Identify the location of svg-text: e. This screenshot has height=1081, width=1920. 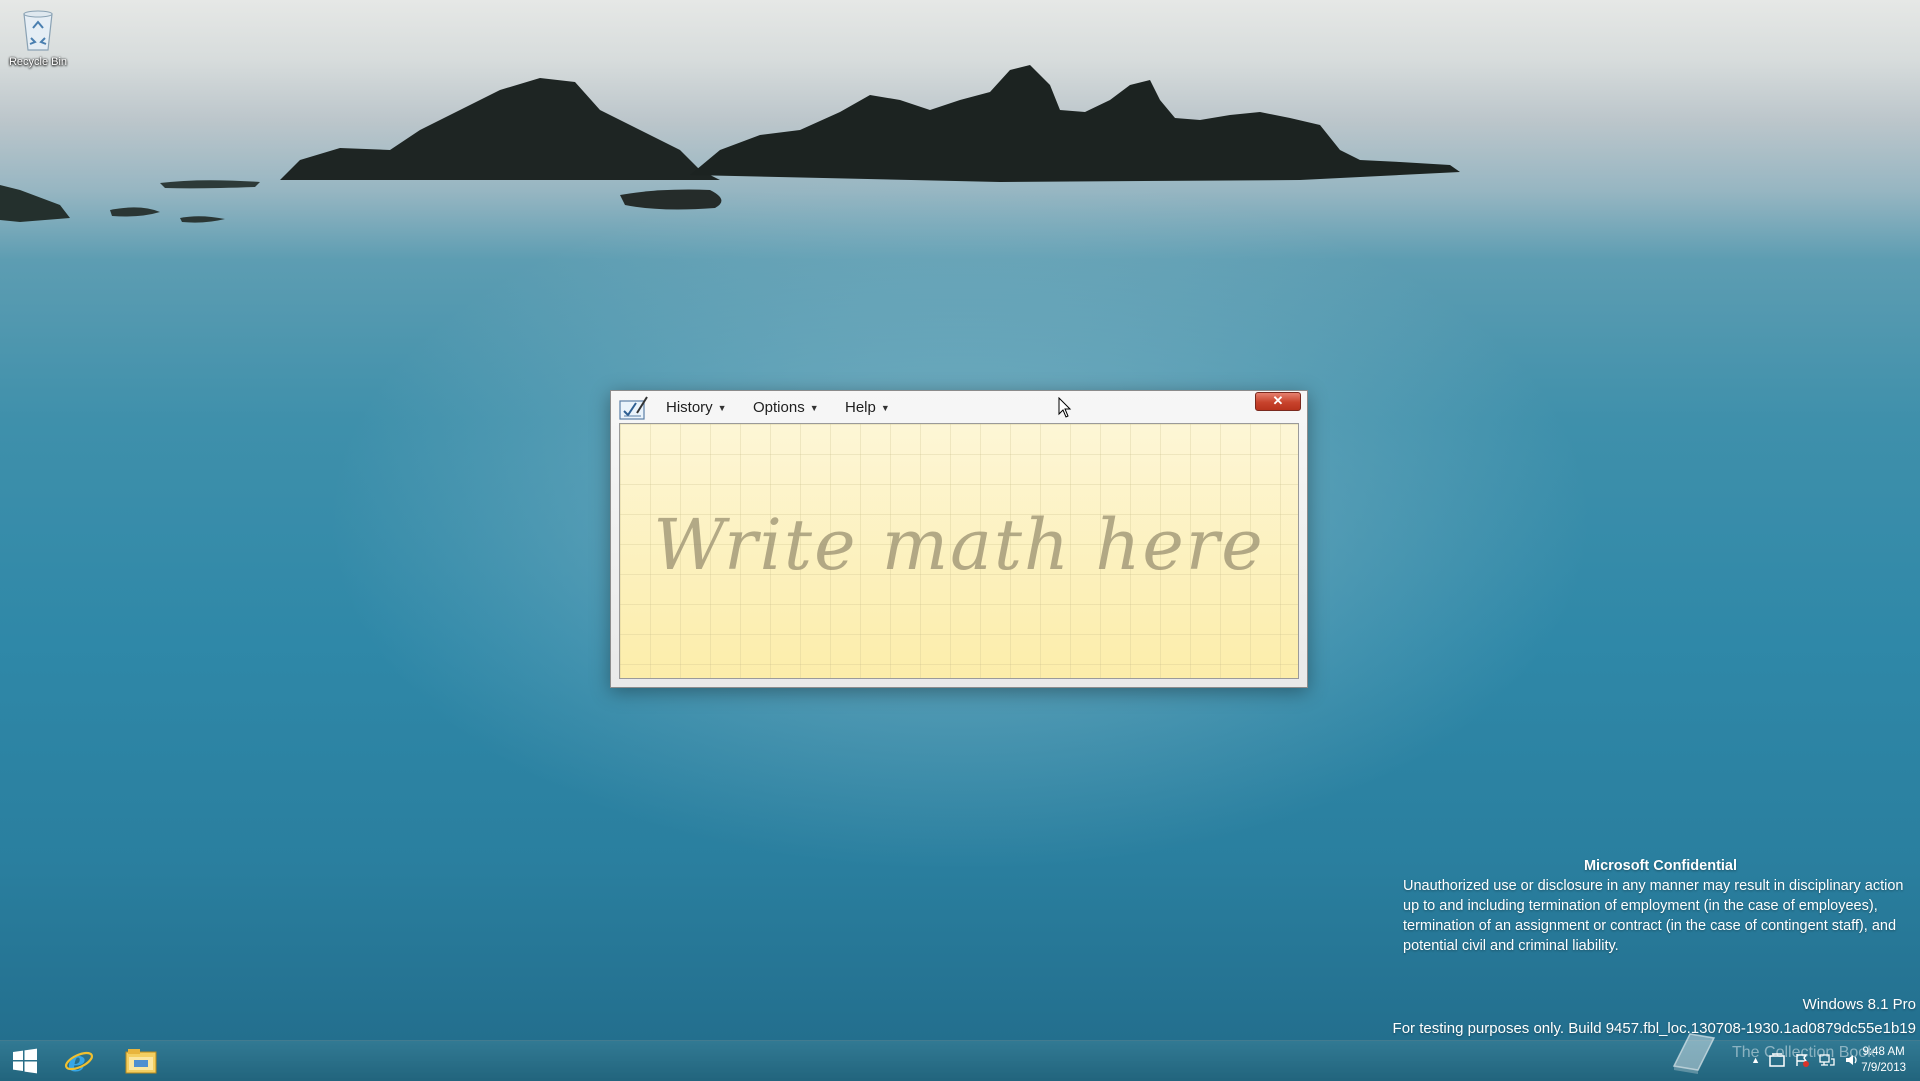
(77, 1061).